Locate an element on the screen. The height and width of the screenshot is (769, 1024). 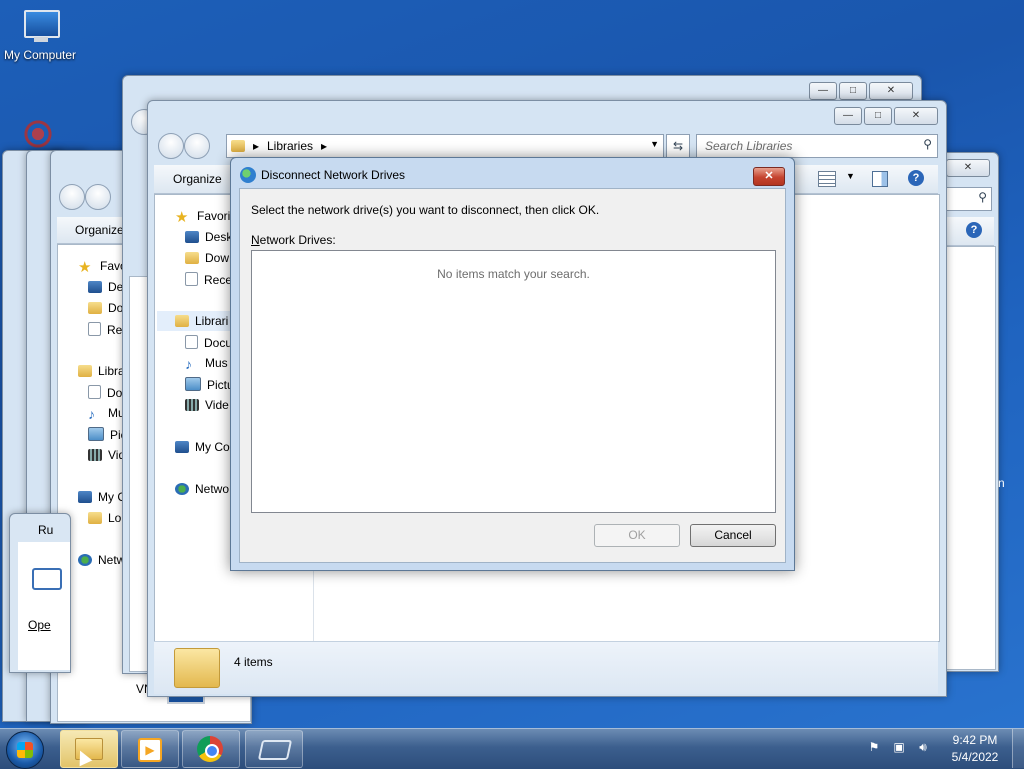
volume-icon: 🔊︎ is located at coordinates (923, 748).